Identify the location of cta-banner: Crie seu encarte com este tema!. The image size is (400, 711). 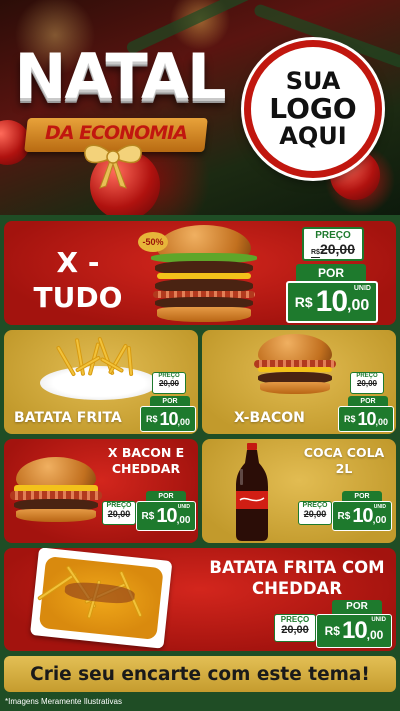
(200, 674).